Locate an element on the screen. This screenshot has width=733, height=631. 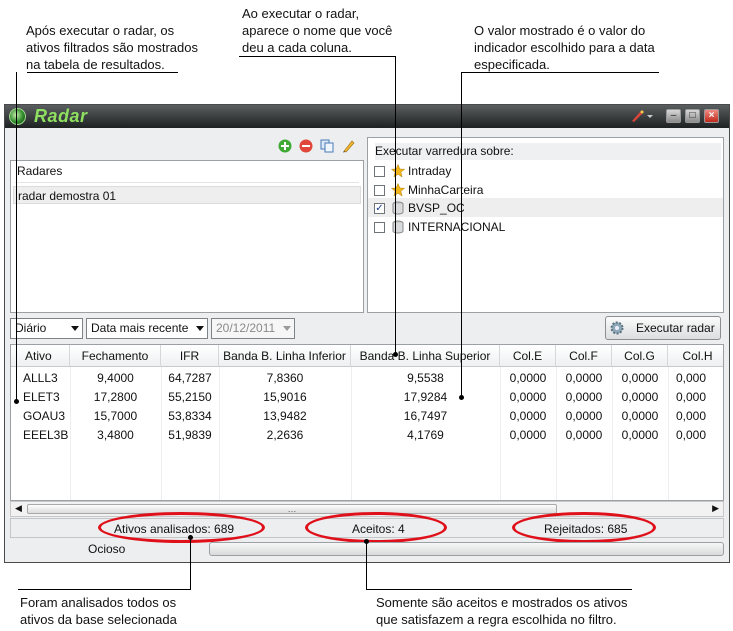
highlight-analyzed is located at coordinates (181, 527).